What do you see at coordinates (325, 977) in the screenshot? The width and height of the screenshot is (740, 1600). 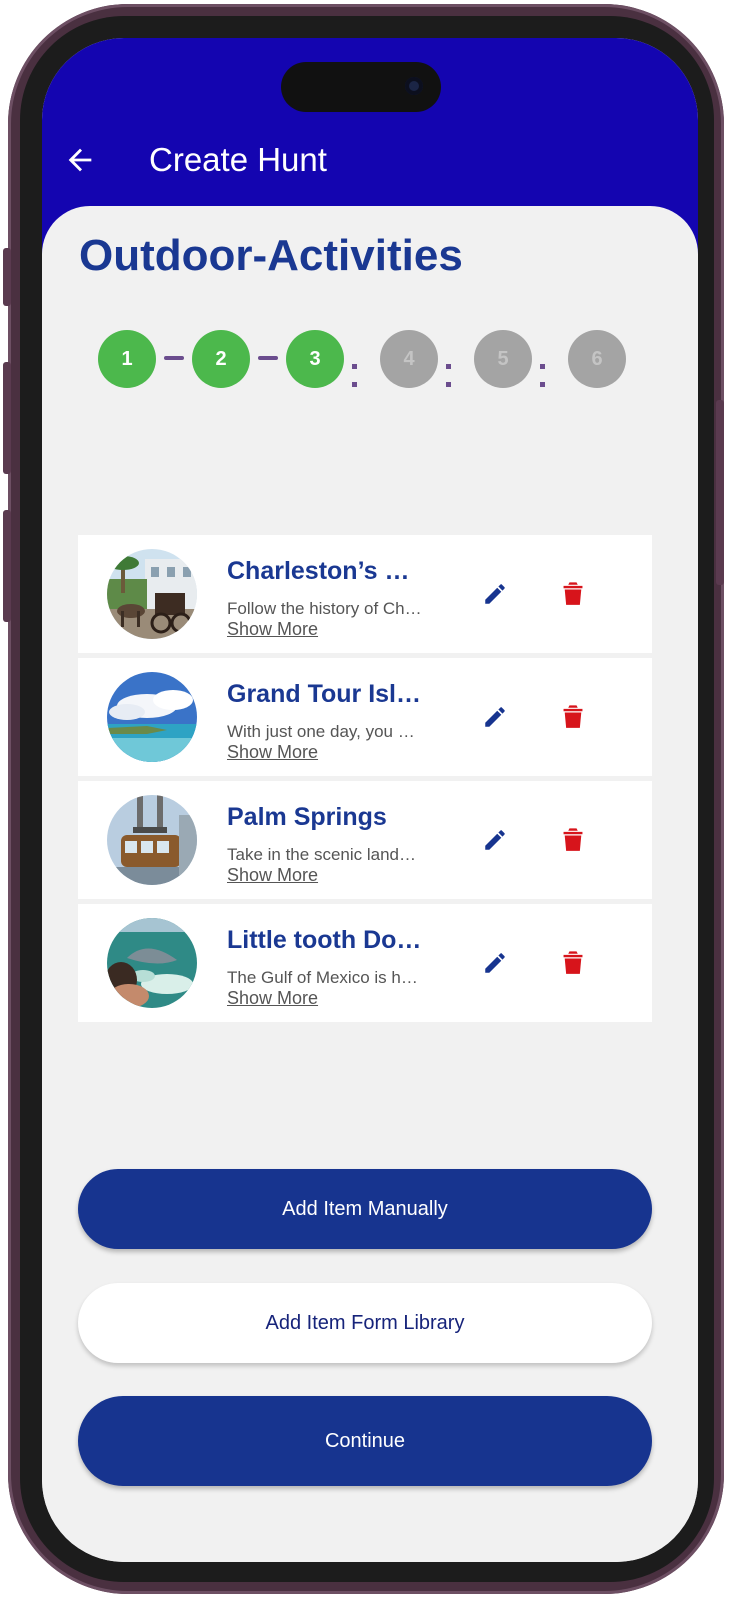 I see `item-description: The Gulf of Mexico is home` at bounding box center [325, 977].